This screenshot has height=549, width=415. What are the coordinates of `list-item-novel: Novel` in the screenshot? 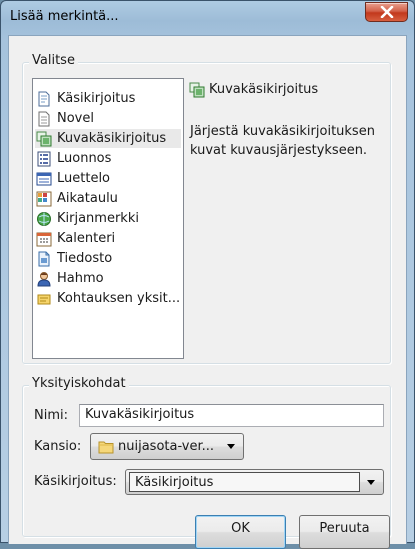 It's located at (108, 118).